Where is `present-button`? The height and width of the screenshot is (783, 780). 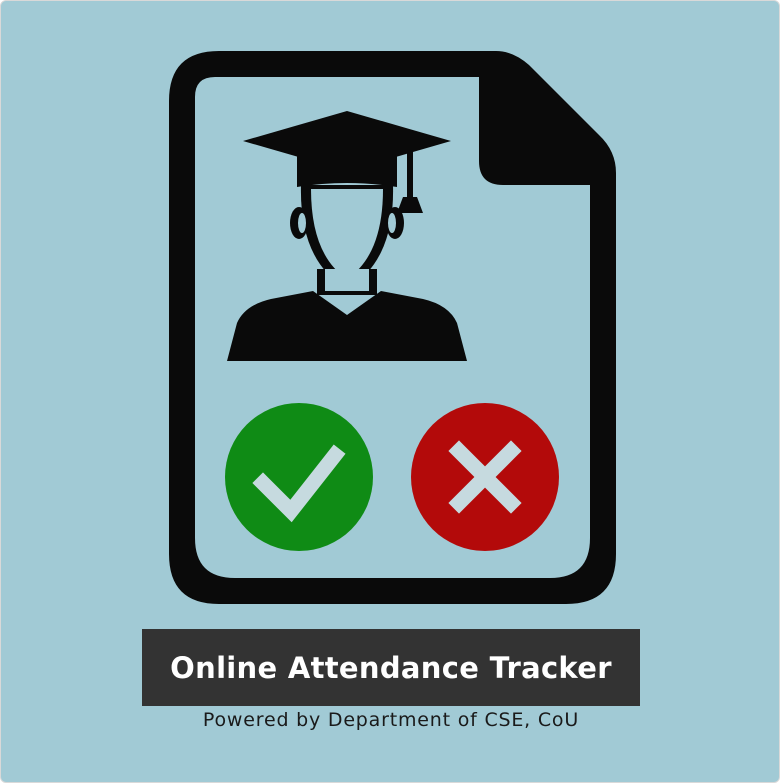
present-button is located at coordinates (299, 477).